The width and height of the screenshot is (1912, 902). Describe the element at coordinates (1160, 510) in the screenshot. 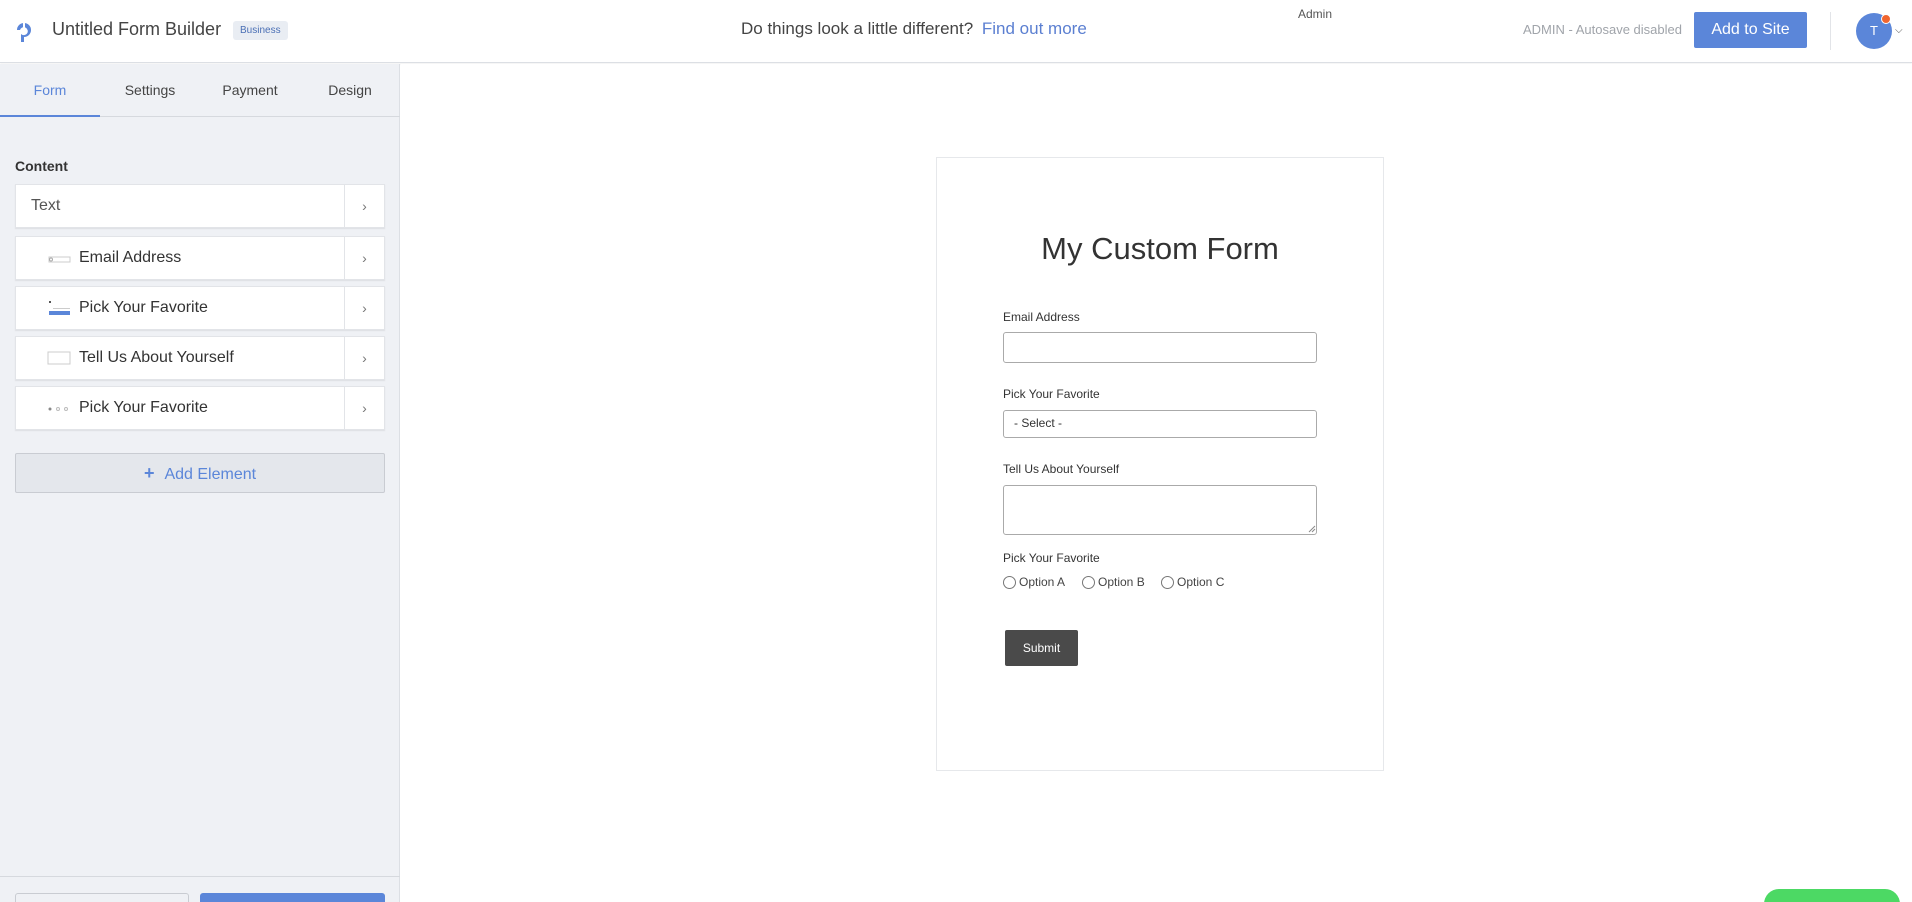

I see `about-textarea` at that location.